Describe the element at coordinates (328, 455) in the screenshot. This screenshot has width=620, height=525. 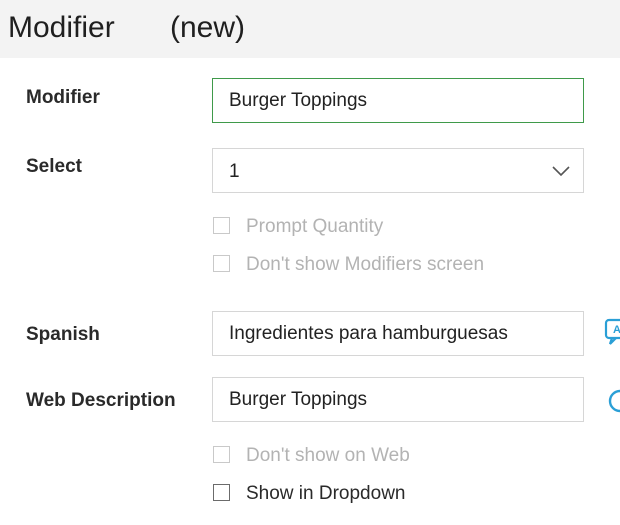
I see `dont-show-on-web-label: Don't show on Web` at that location.